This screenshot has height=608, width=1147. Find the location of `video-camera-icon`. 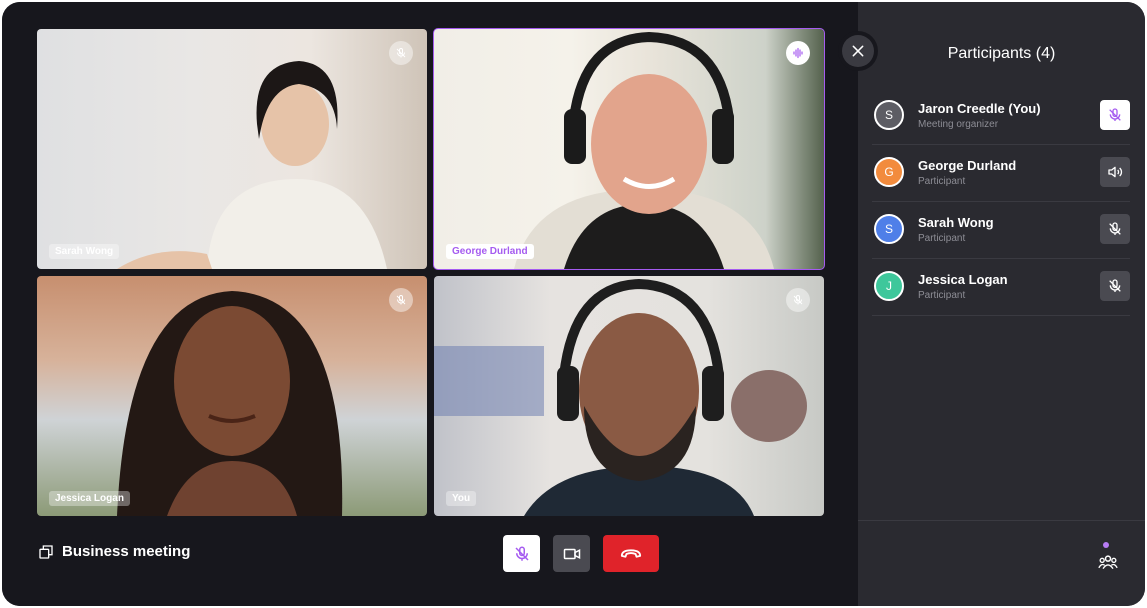

video-camera-icon is located at coordinates (571, 553).